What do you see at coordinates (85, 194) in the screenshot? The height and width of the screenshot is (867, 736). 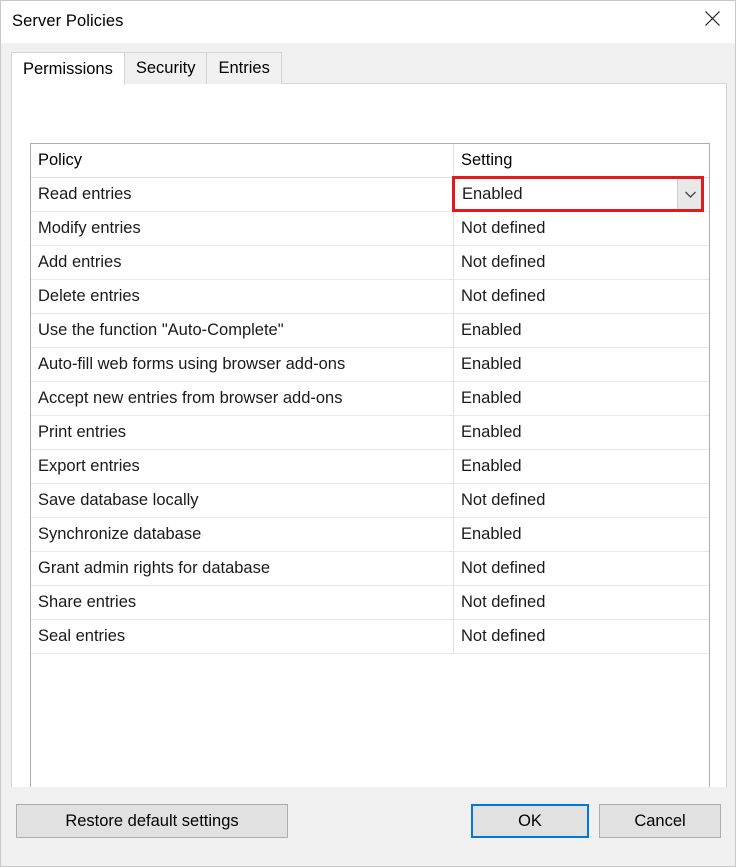 I see `policy-cell: Read entries` at bounding box center [85, 194].